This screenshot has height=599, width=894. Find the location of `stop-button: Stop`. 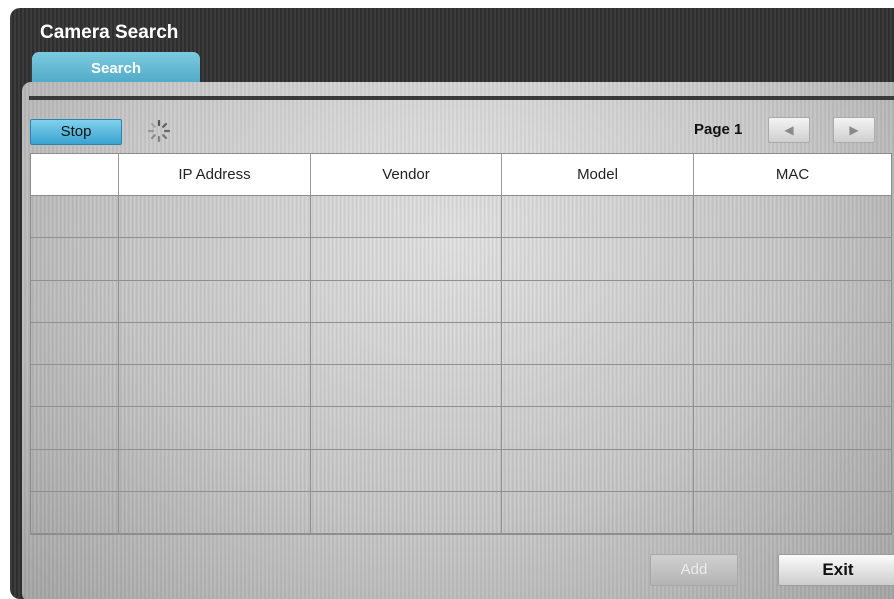

stop-button: Stop is located at coordinates (76, 132).